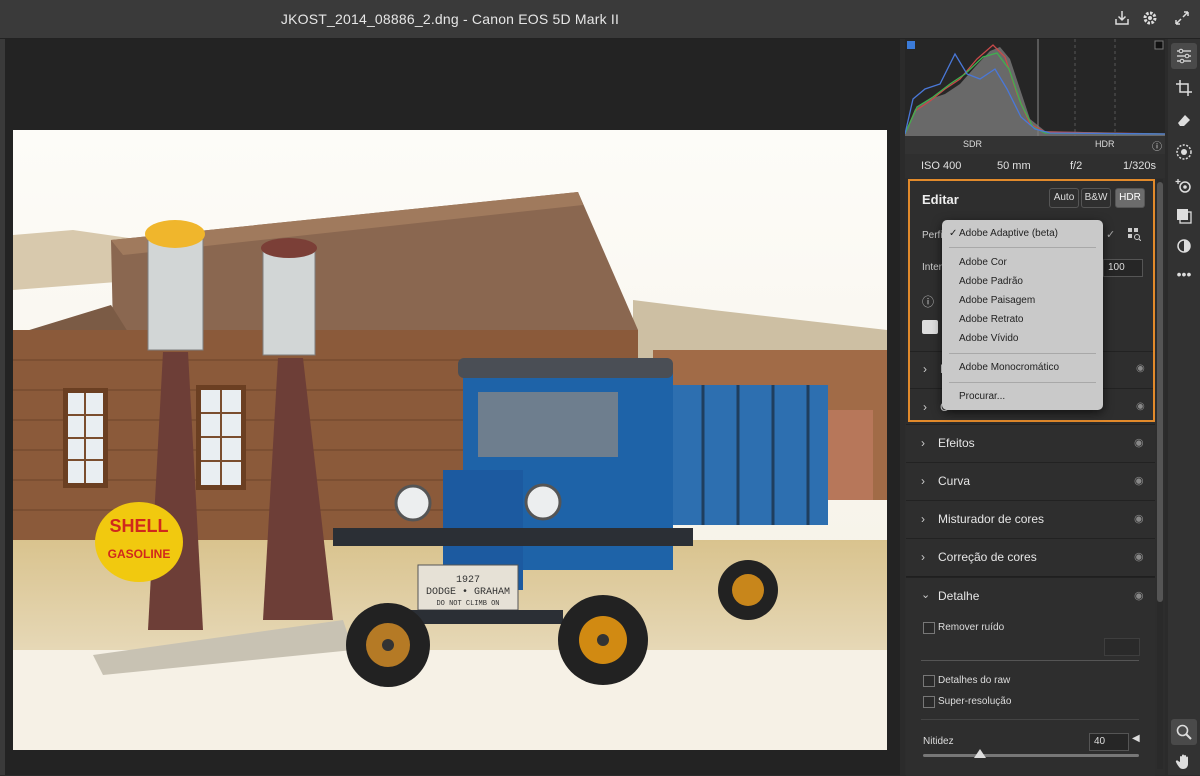 This screenshot has height=776, width=1200. I want to click on sdr-label: SDR, so click(973, 144).